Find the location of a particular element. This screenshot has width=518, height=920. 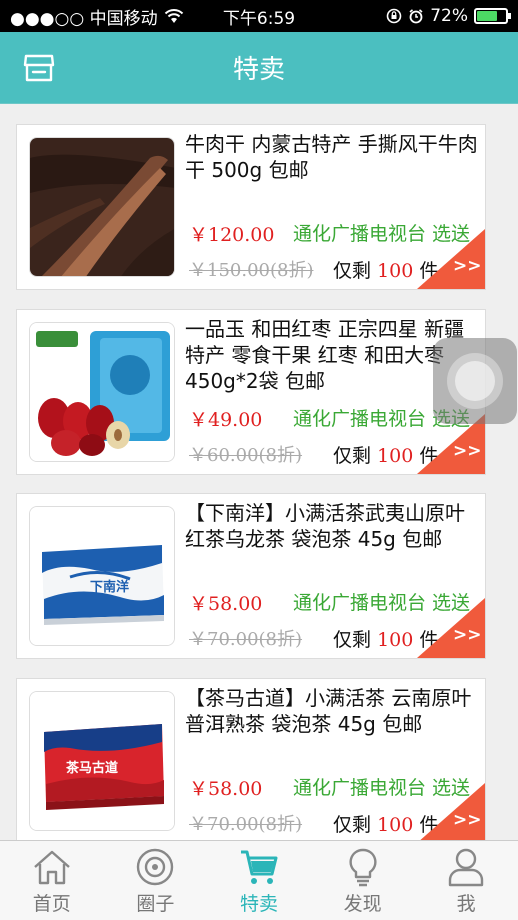

user-icon is located at coordinates (466, 867).